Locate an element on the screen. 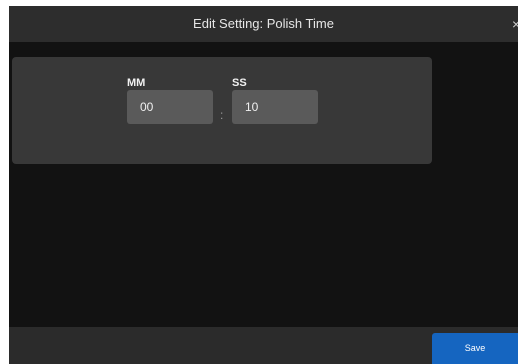  dialog-header: Edit Setting: Polish Time × is located at coordinates (263, 24).